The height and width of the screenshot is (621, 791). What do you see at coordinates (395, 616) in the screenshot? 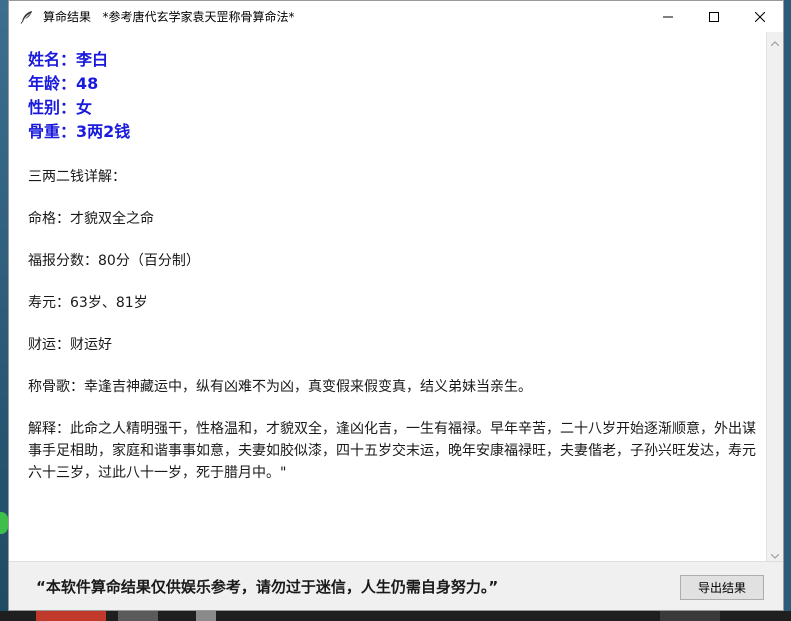
I see `taskbar` at bounding box center [395, 616].